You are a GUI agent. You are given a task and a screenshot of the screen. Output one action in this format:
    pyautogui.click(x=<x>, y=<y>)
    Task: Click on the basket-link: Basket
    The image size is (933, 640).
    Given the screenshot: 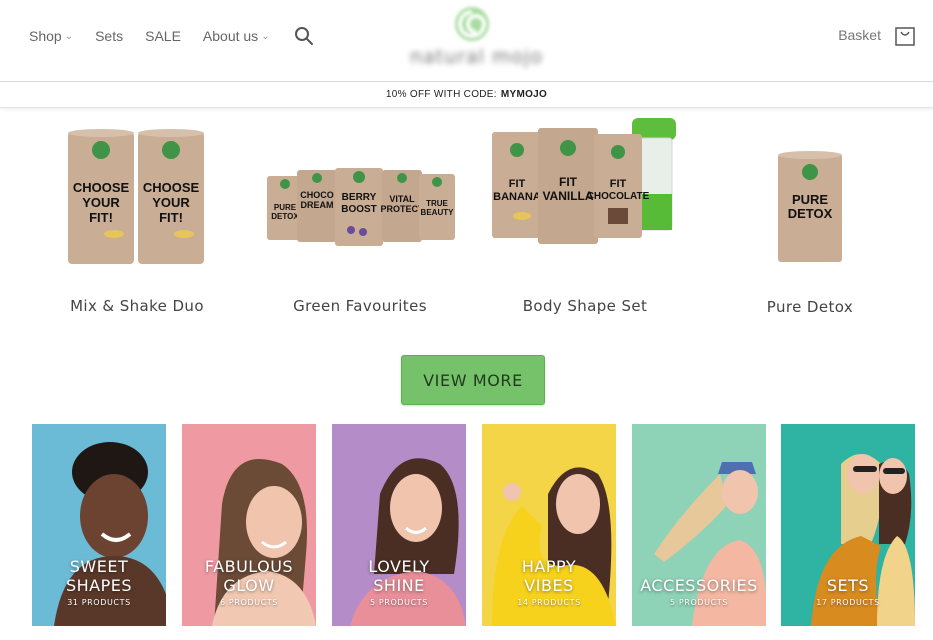 What is the action you would take?
    pyautogui.click(x=876, y=35)
    